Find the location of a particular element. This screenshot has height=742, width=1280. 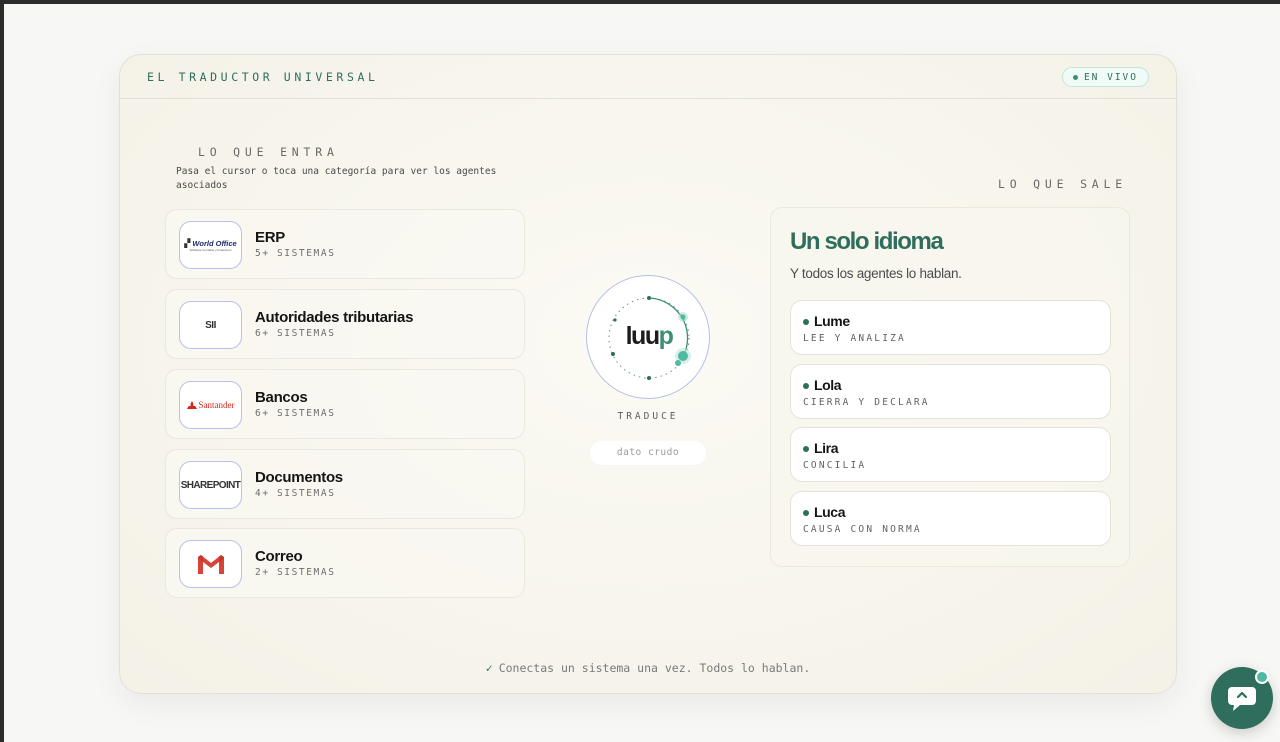

santander-logo: Santander is located at coordinates (210, 405).